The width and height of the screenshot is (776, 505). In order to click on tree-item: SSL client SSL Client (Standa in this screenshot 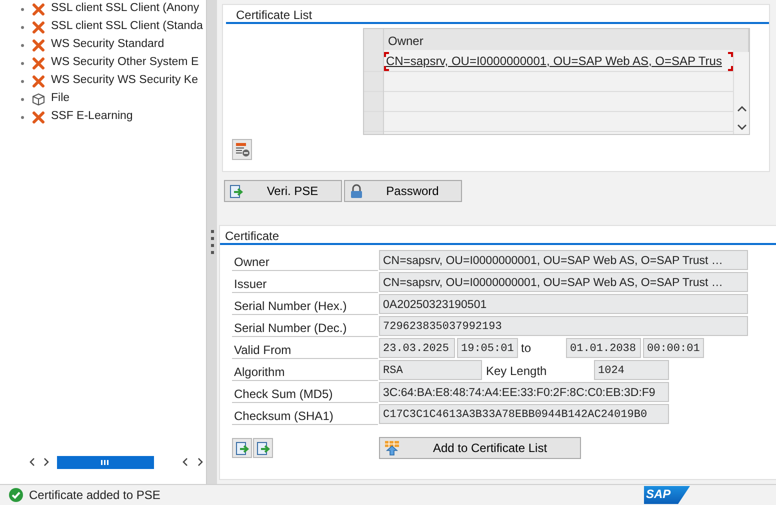, I will do `click(127, 27)`.